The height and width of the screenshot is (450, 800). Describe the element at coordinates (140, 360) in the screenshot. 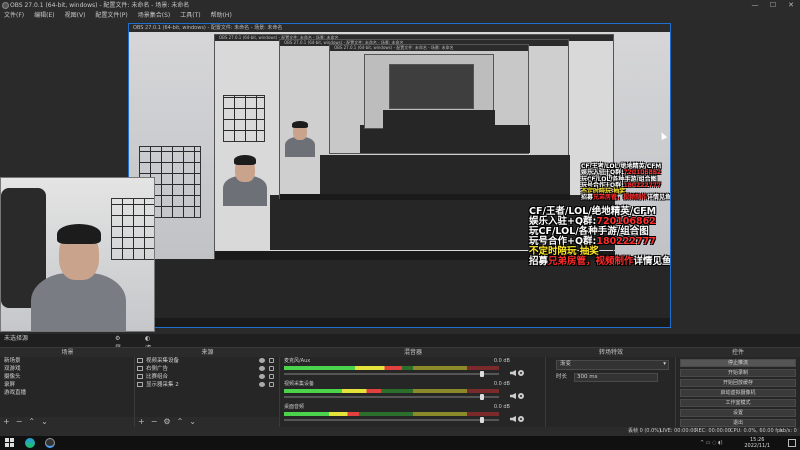

I see `camera-icon` at that location.